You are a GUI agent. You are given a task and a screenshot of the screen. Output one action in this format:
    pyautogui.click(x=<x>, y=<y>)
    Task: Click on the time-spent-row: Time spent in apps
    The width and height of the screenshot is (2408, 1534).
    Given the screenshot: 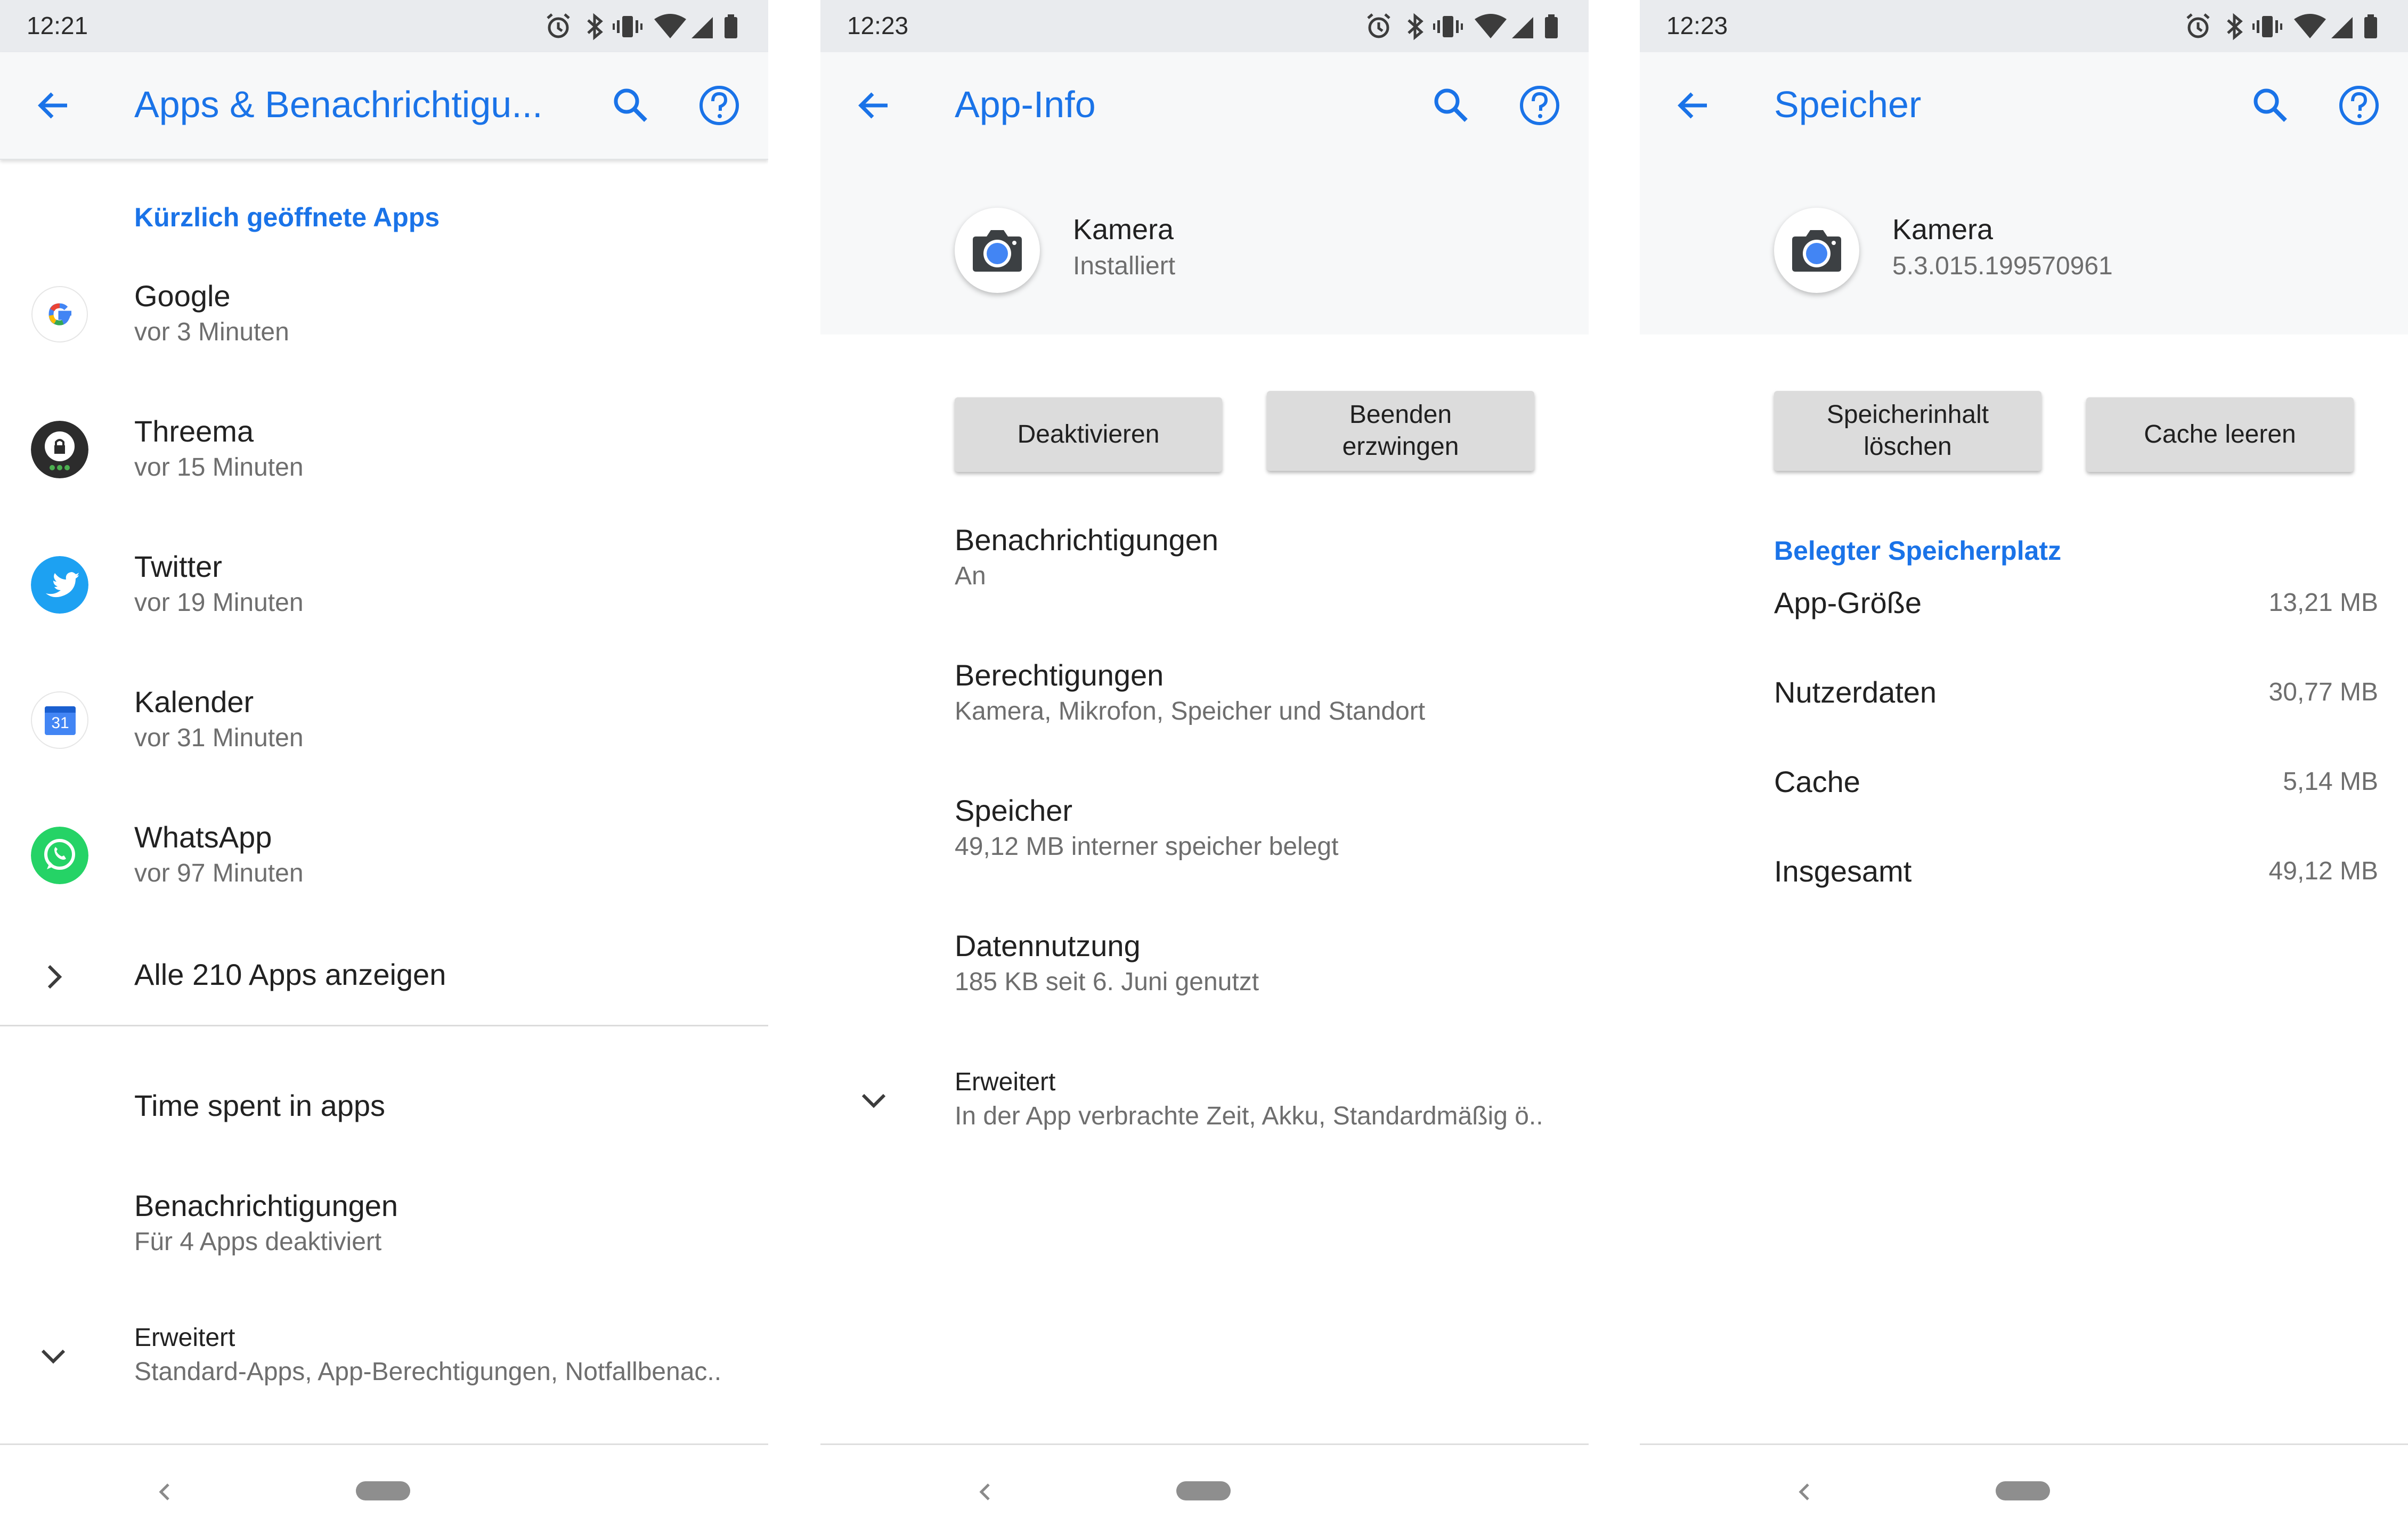 What is the action you would take?
    pyautogui.click(x=384, y=1116)
    